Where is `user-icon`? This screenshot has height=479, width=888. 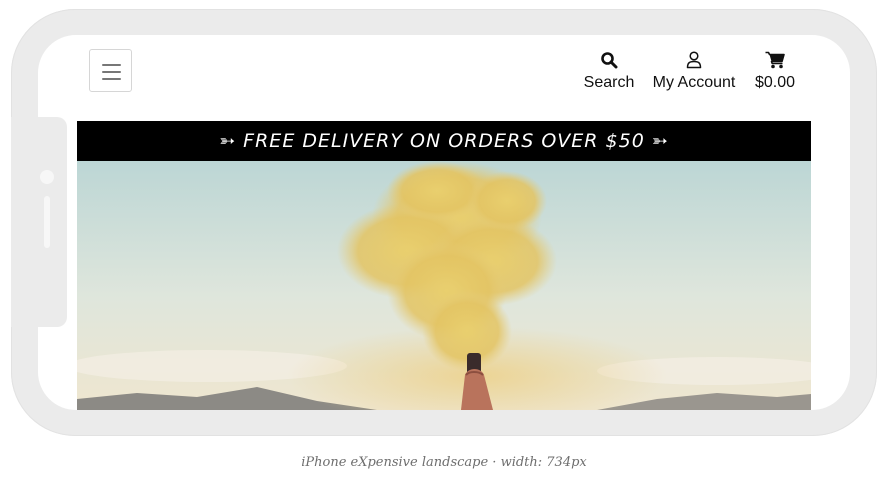
user-icon is located at coordinates (694, 60).